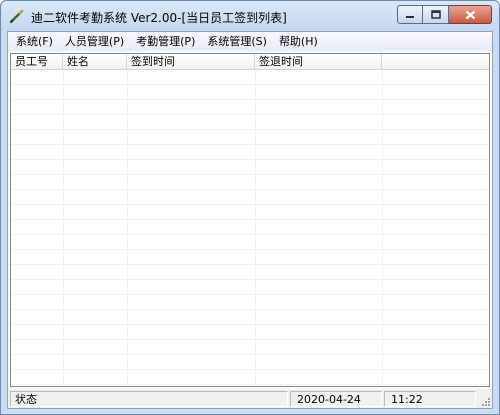 Image resolution: width=500 pixels, height=415 pixels. What do you see at coordinates (298, 41) in the screenshot?
I see `menu-help: 帮助(H)` at bounding box center [298, 41].